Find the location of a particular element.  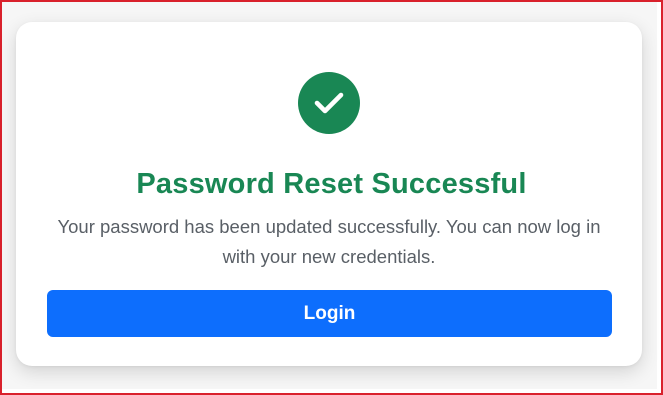

check-circle-icon is located at coordinates (329, 103).